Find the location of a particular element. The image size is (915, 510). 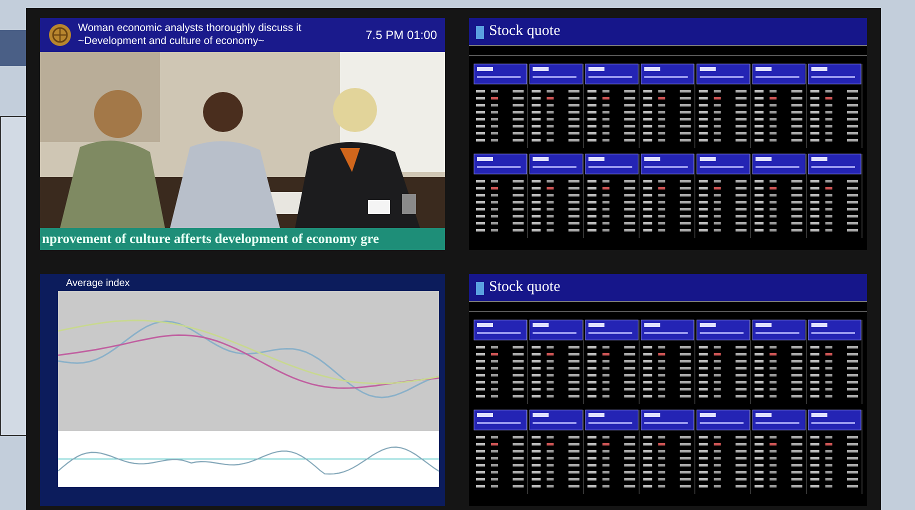

side-panel-bar is located at coordinates (13, 48).